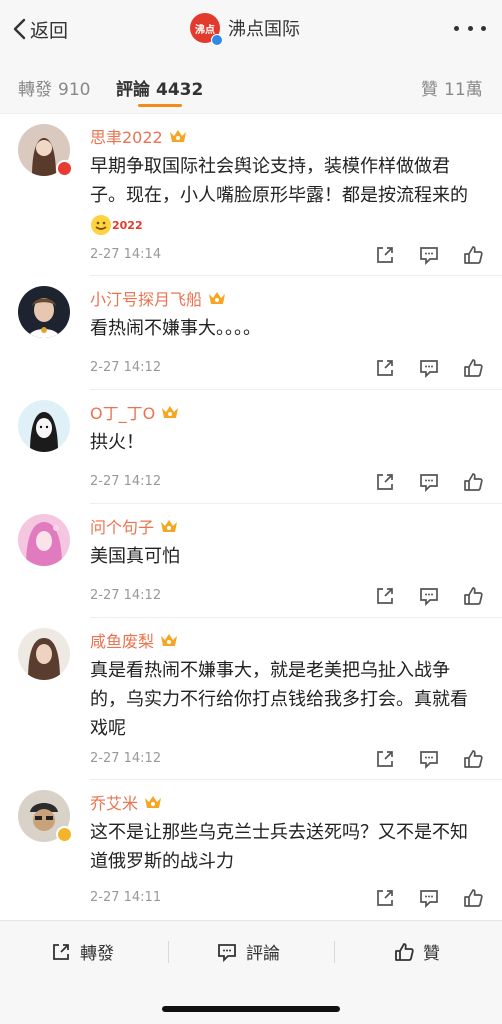 The image size is (502, 1024). Describe the element at coordinates (64, 168) in the screenshot. I see `user-badge-icon` at that location.